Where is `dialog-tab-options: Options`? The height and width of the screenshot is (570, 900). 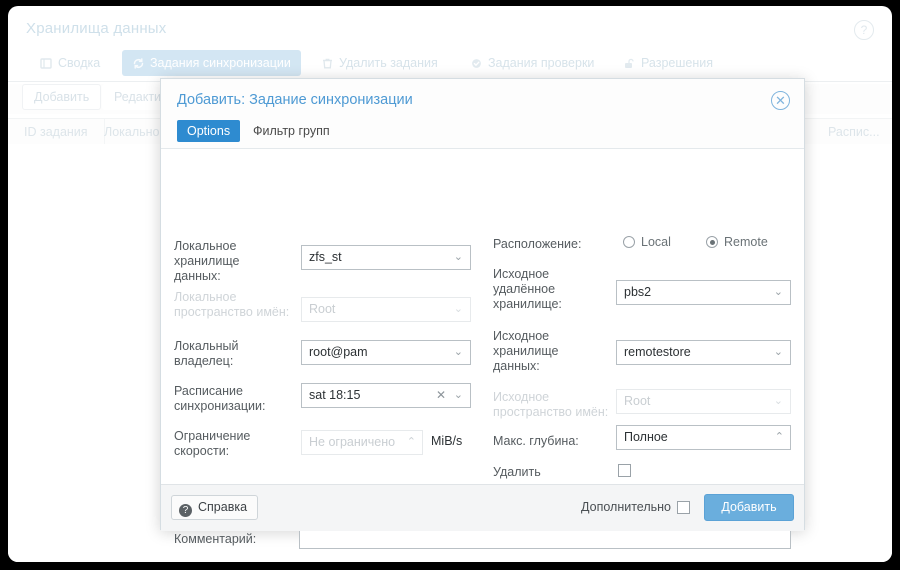
dialog-tab-options: Options is located at coordinates (209, 131).